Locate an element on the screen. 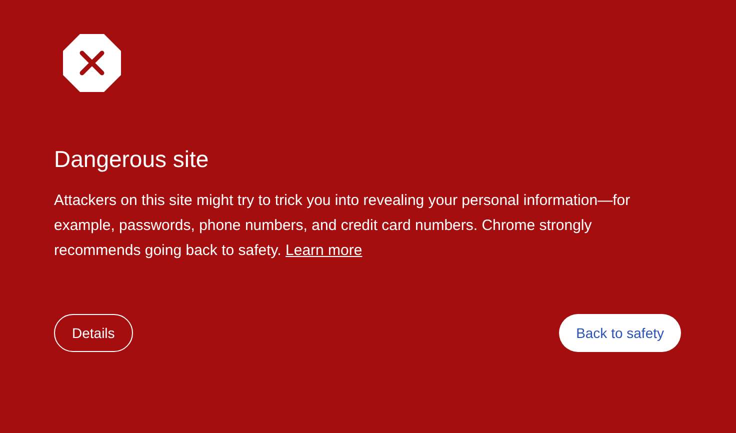  learn-more-link: Learn more is located at coordinates (324, 250).